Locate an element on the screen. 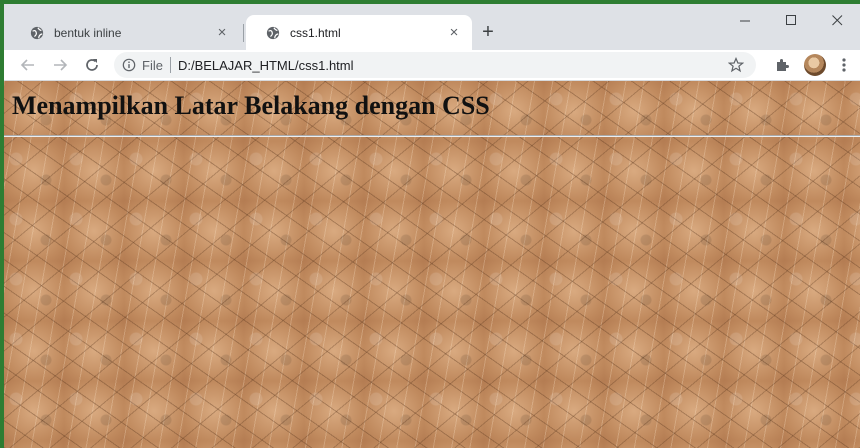 Image resolution: width=860 pixels, height=448 pixels. maximize-button is located at coordinates (791, 20).